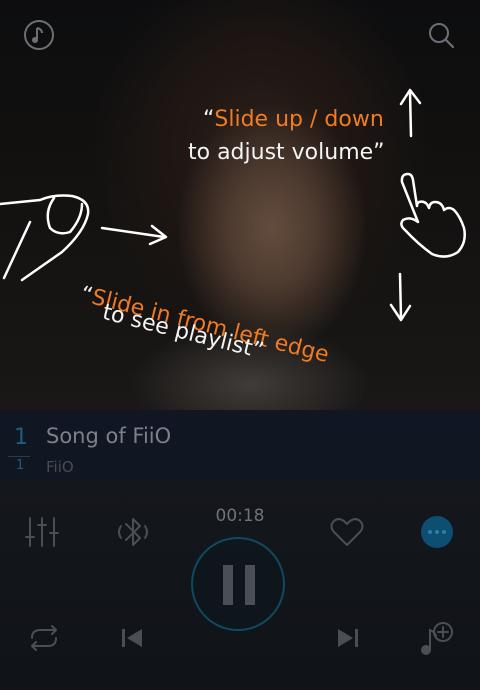 This screenshot has height=690, width=480. Describe the element at coordinates (19, 456) in the screenshot. I see `track-number-divider` at that location.